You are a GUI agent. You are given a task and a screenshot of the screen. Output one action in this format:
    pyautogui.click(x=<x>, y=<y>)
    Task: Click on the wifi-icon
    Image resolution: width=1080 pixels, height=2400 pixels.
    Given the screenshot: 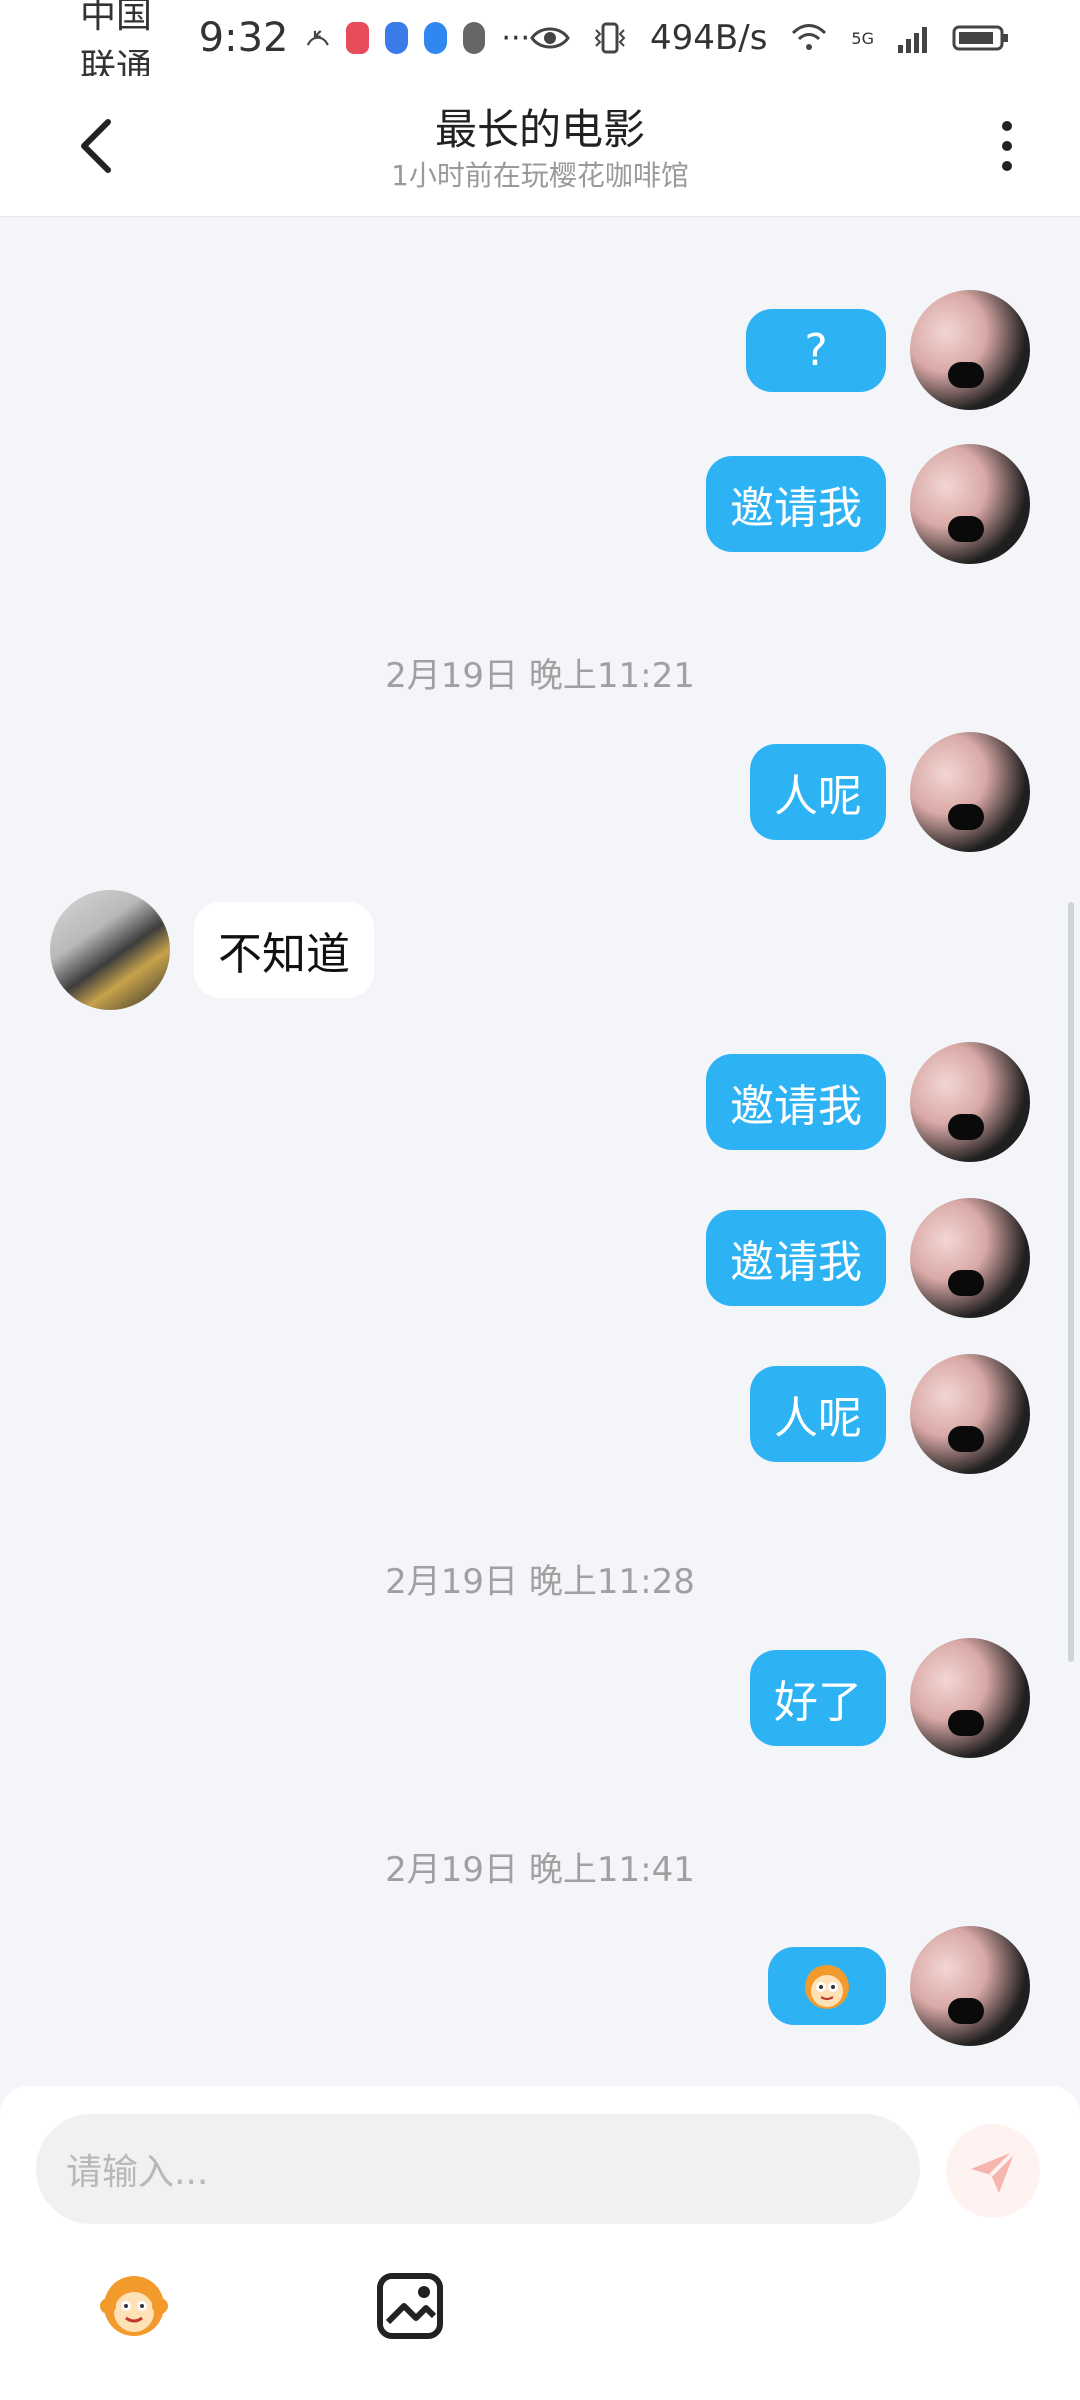 What is the action you would take?
    pyautogui.click(x=809, y=37)
    